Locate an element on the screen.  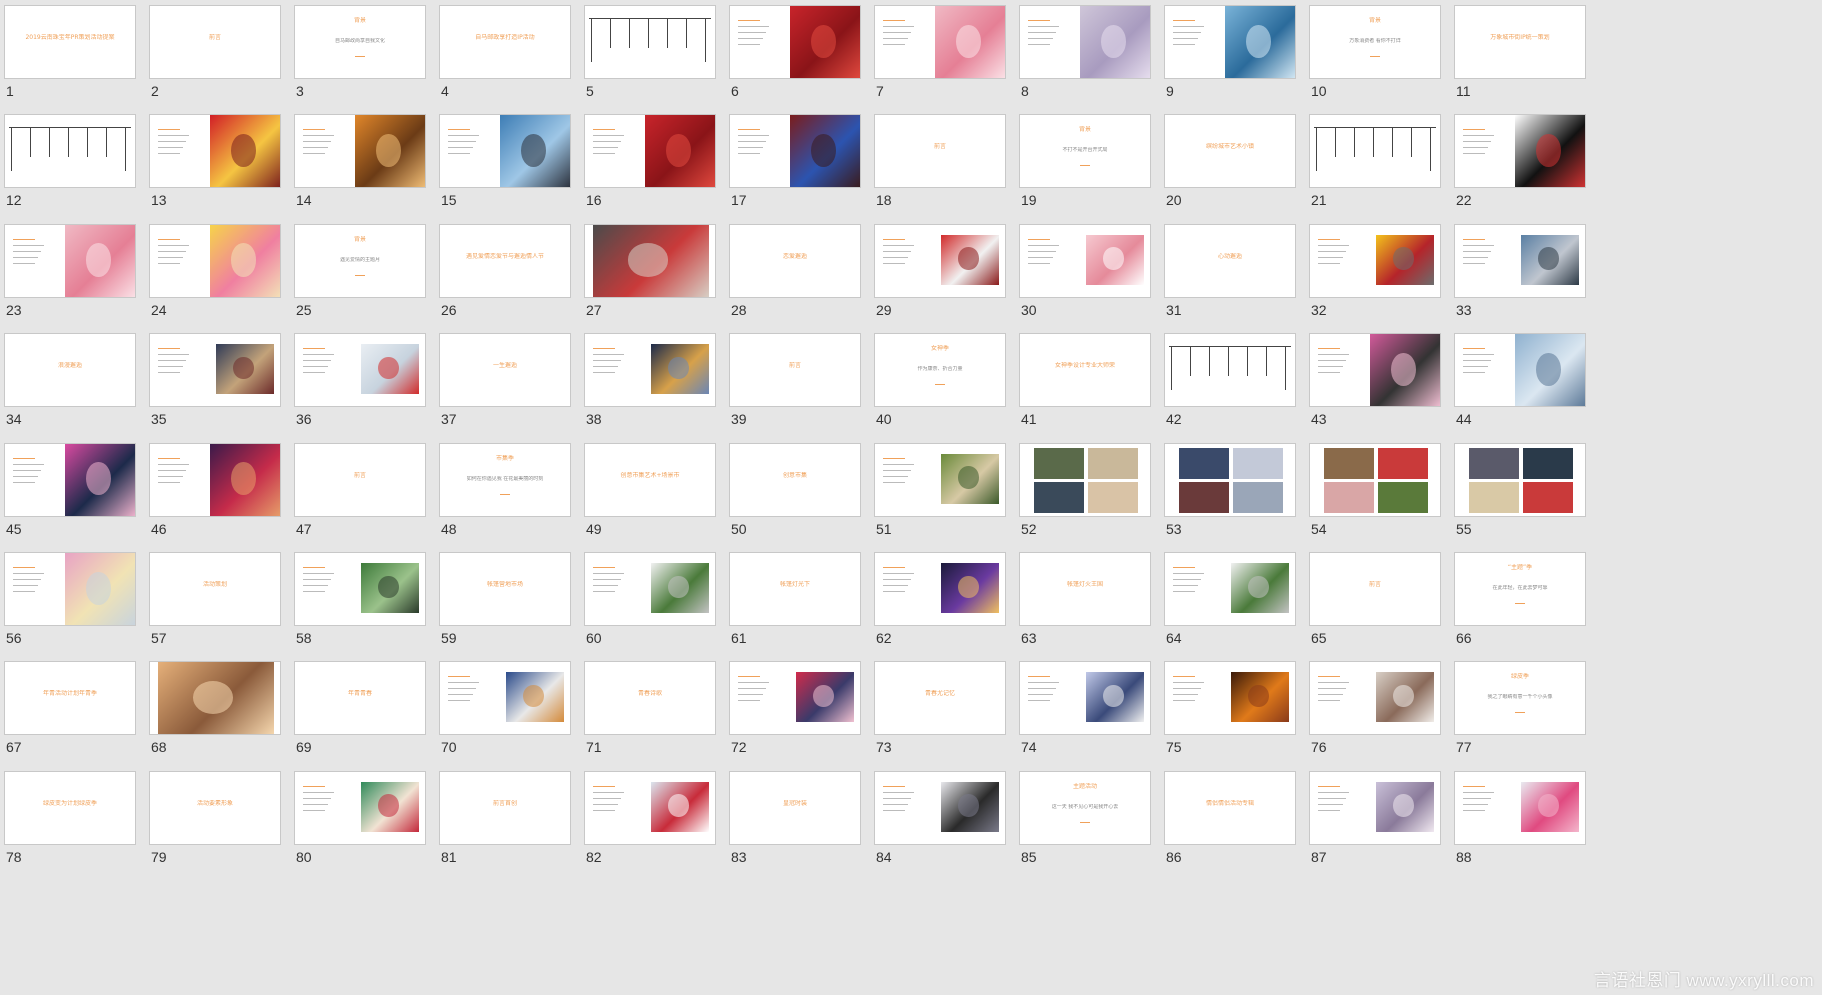
slide-preview: 绿皮季 我之了眼睛有意一千个小头像 is located at coordinates (1520, 698).